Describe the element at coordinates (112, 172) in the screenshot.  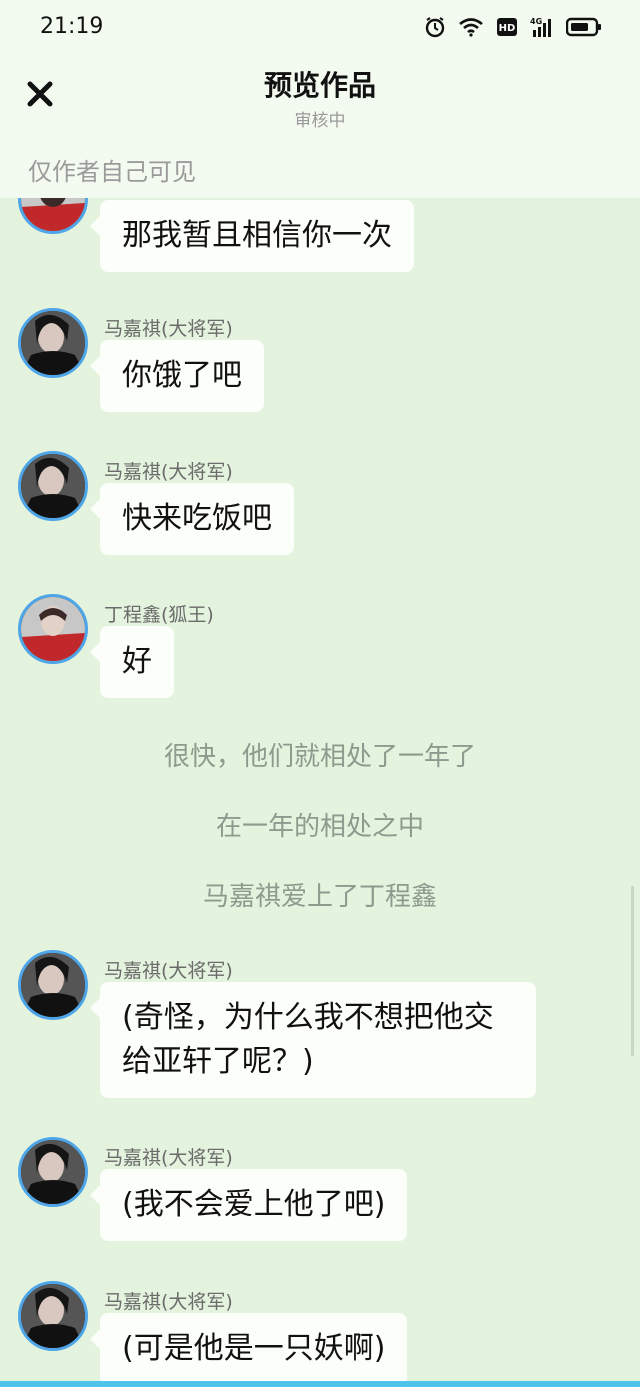
I see `visibility-notice: 仅作者自己可见` at that location.